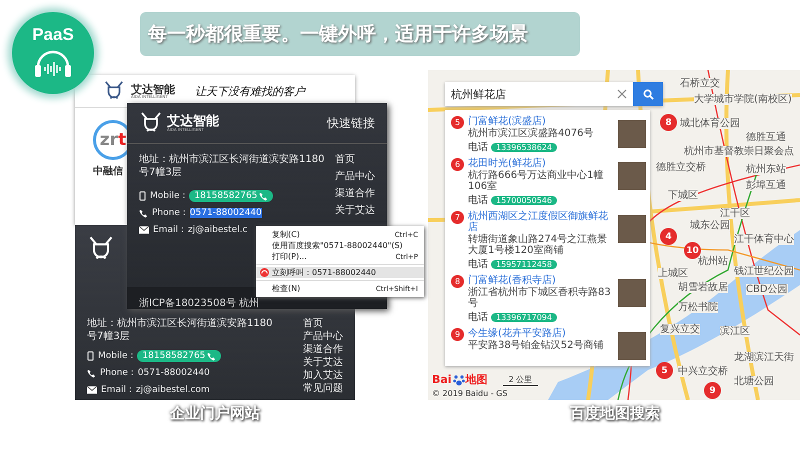 The height and width of the screenshot is (476, 800). Describe the element at coordinates (698, 307) in the screenshot. I see `map-label: 万松书院` at that location.